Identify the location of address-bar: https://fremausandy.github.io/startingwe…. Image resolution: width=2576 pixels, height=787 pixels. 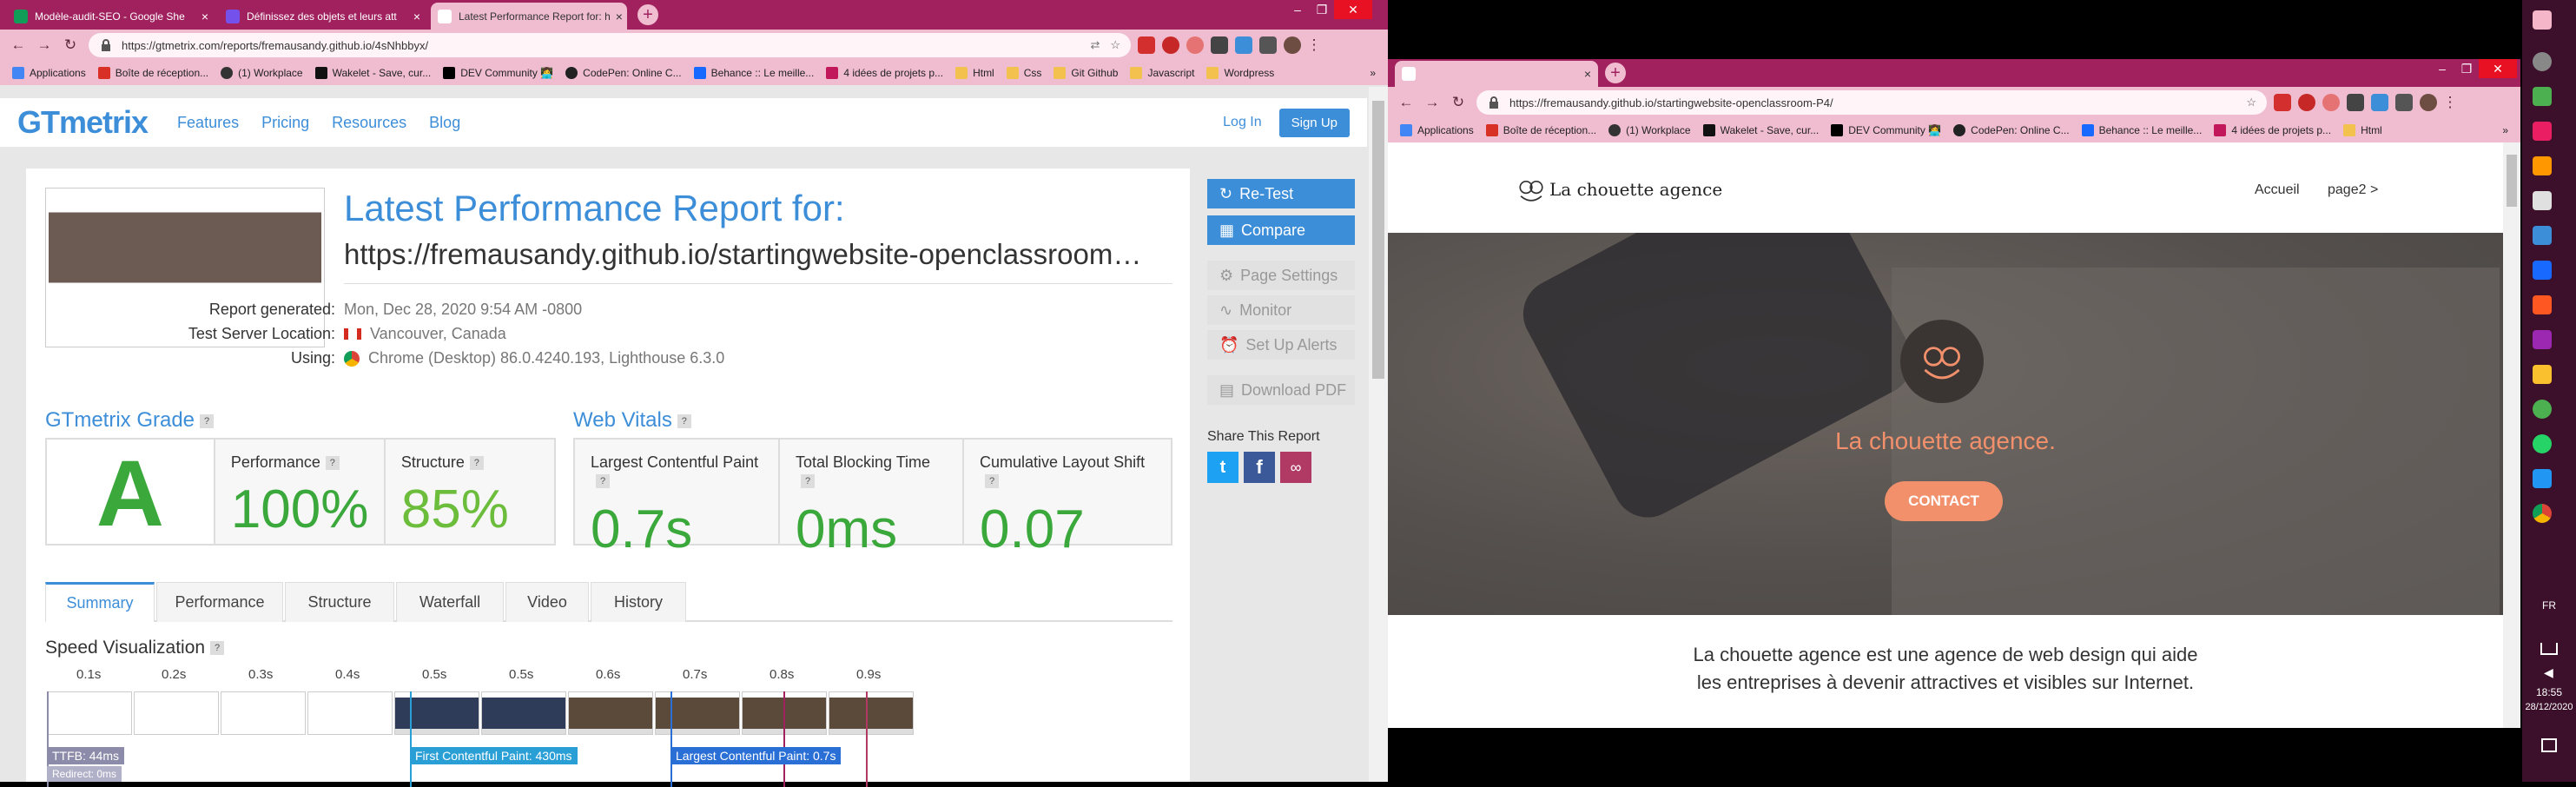
(1871, 102).